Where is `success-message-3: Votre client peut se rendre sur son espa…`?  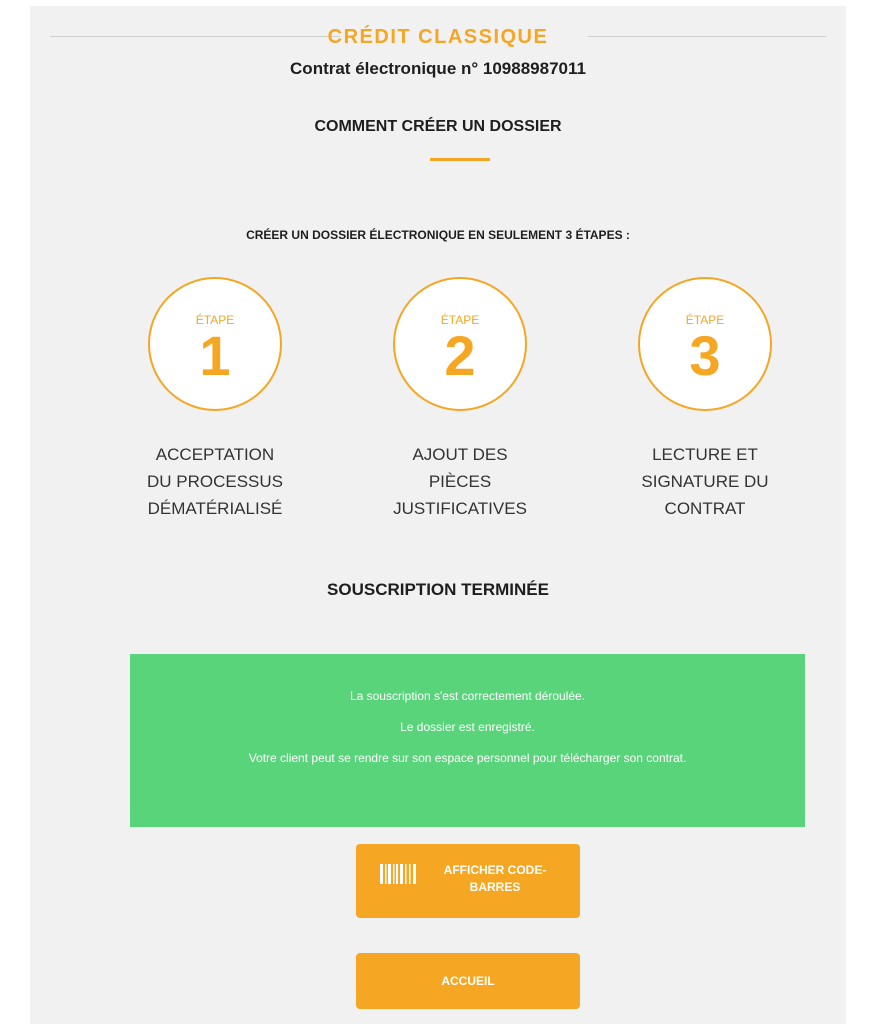 success-message-3: Votre client peut se rendre sur son espa… is located at coordinates (467, 758).